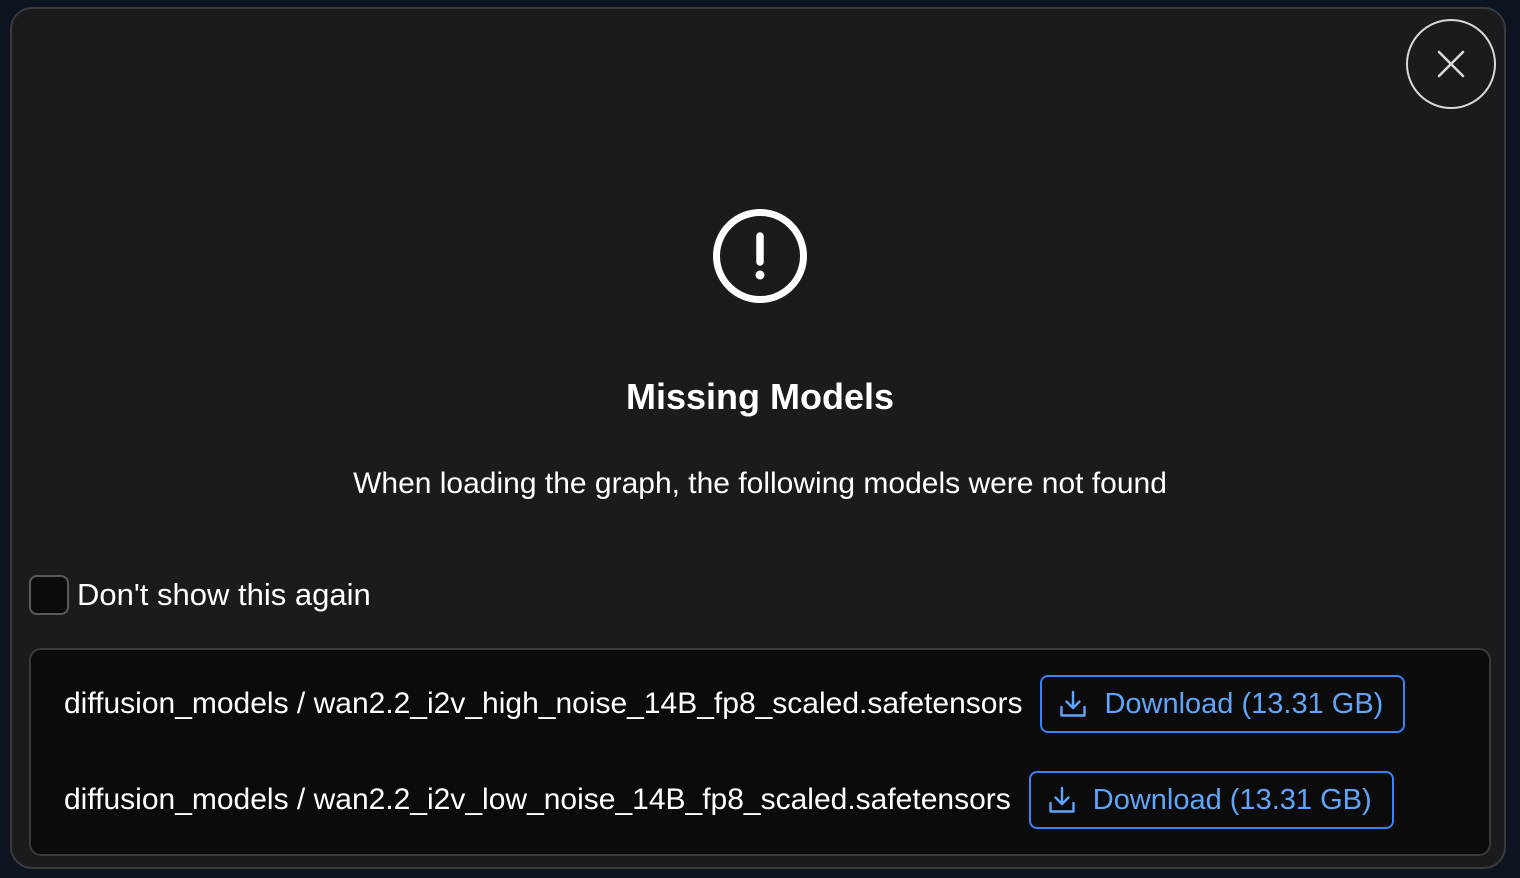 The width and height of the screenshot is (1520, 878). I want to click on close-icon, so click(1451, 64).